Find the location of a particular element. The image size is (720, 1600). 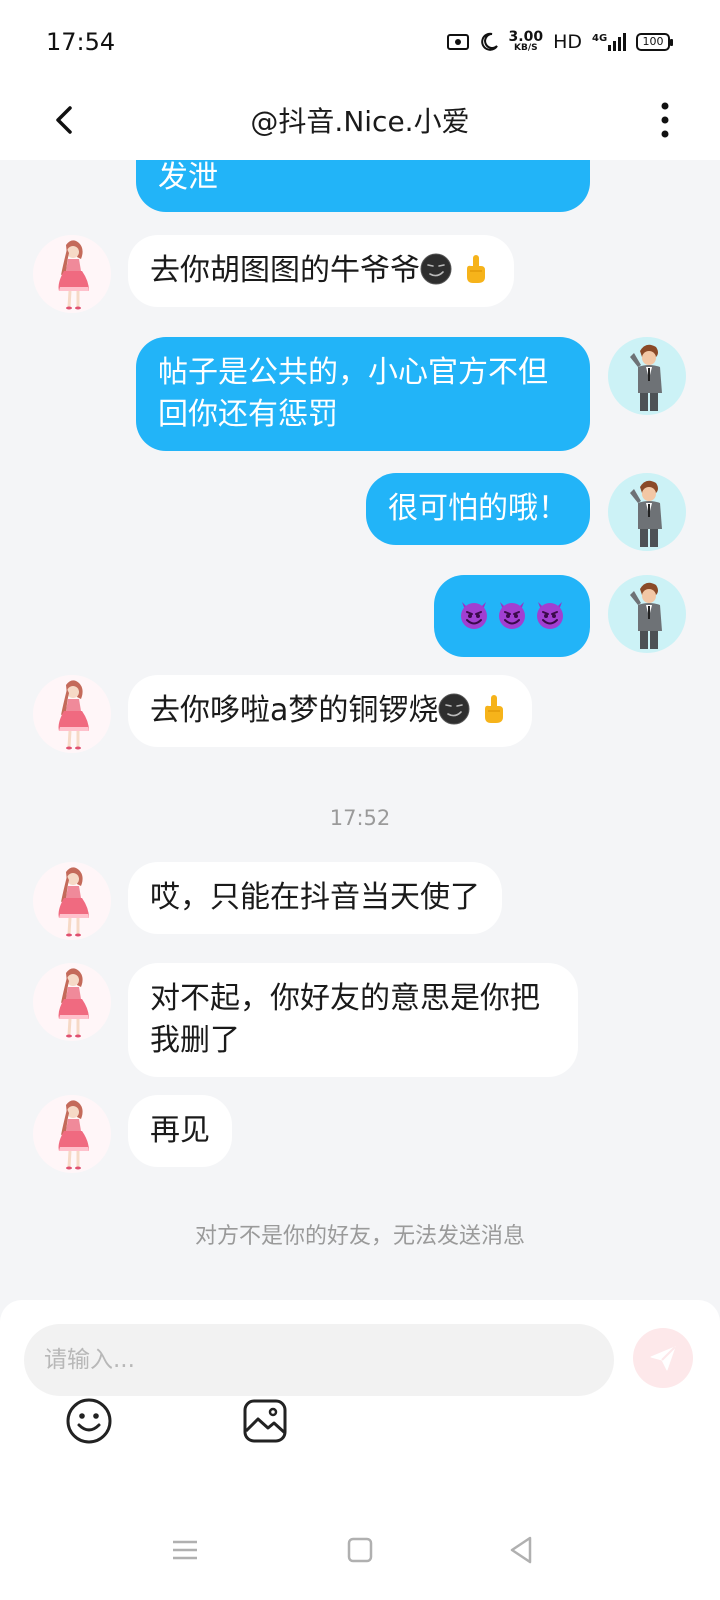

emoji-button is located at coordinates (89, 1421).